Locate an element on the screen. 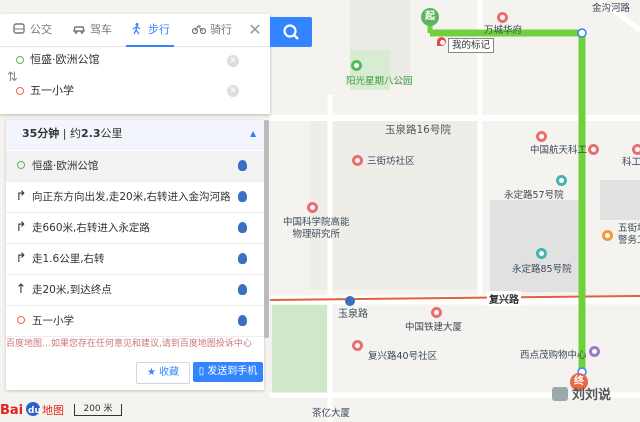 This screenshot has height=422, width=640. feedback-notice: 百度地图…如果您存在任何意见和建议,请到百度地图投诉中心 is located at coordinates (135, 342).